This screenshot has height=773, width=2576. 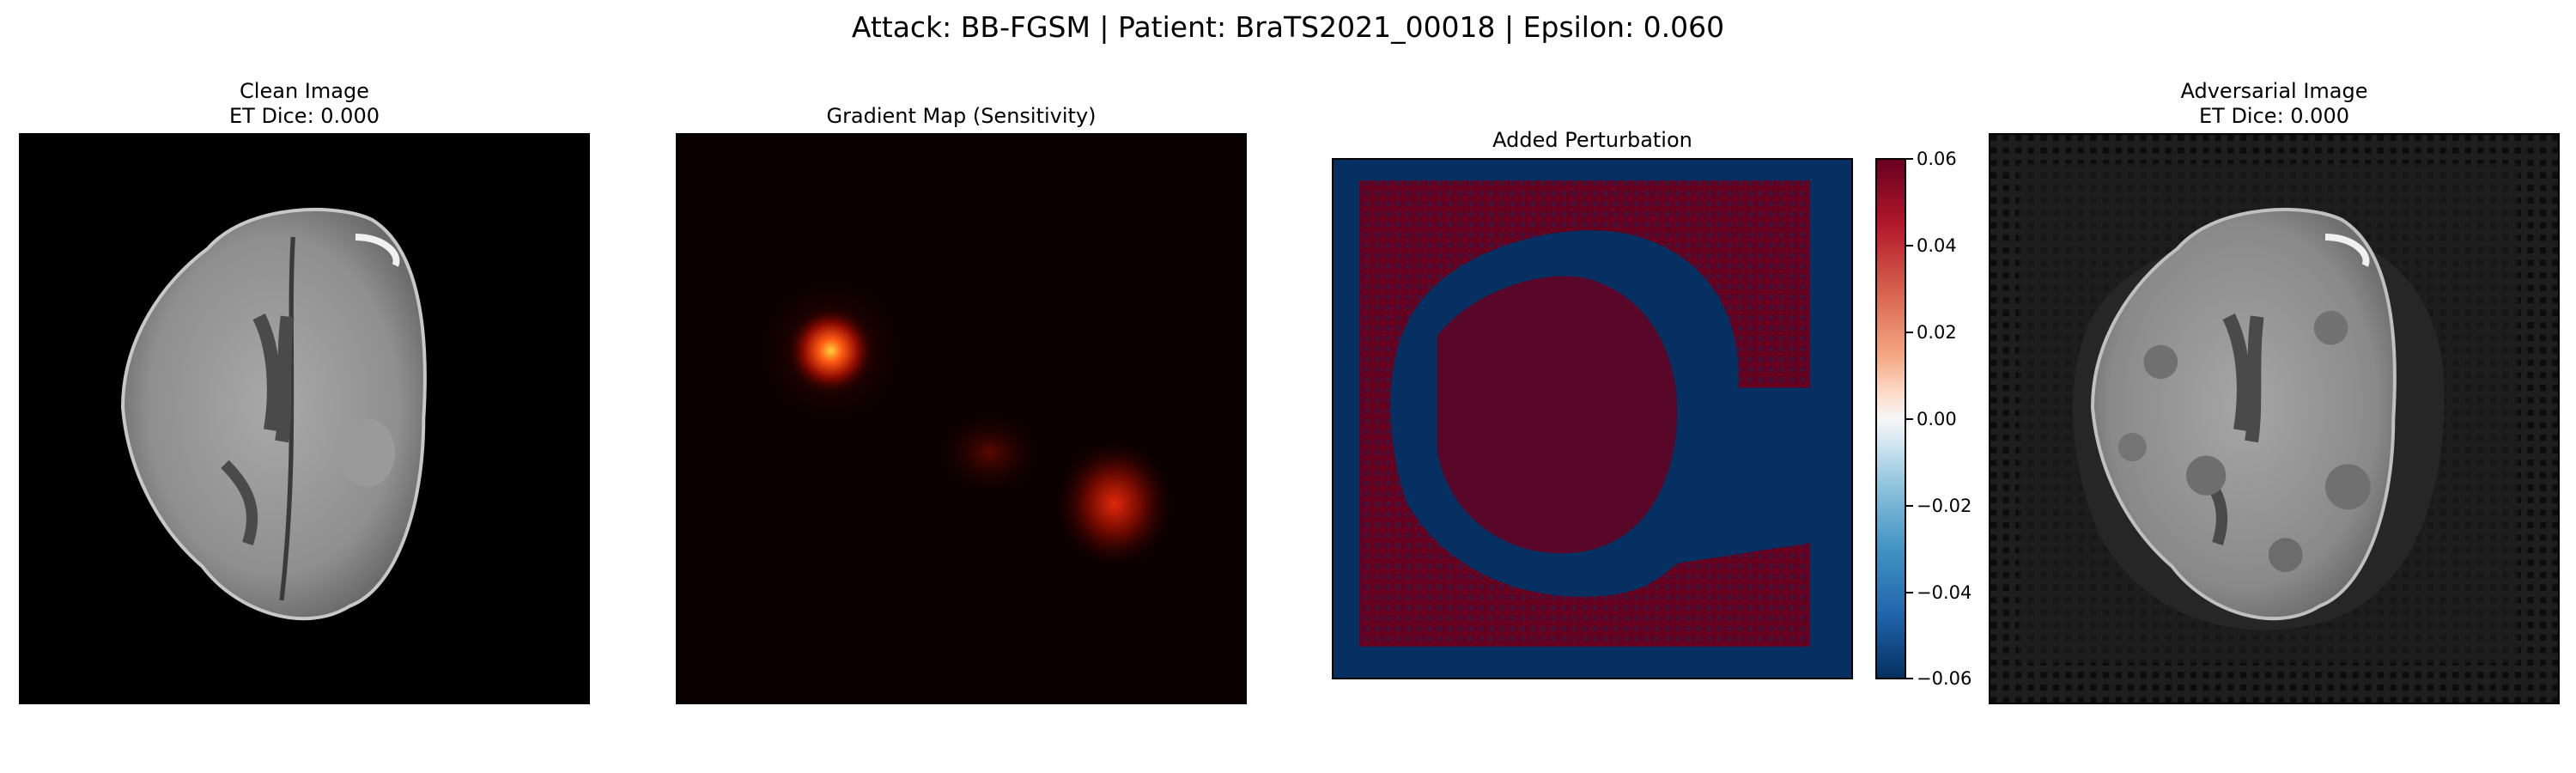 What do you see at coordinates (2274, 91) in the screenshot?
I see `adversarial-image-title-line: Adversarial Image` at bounding box center [2274, 91].